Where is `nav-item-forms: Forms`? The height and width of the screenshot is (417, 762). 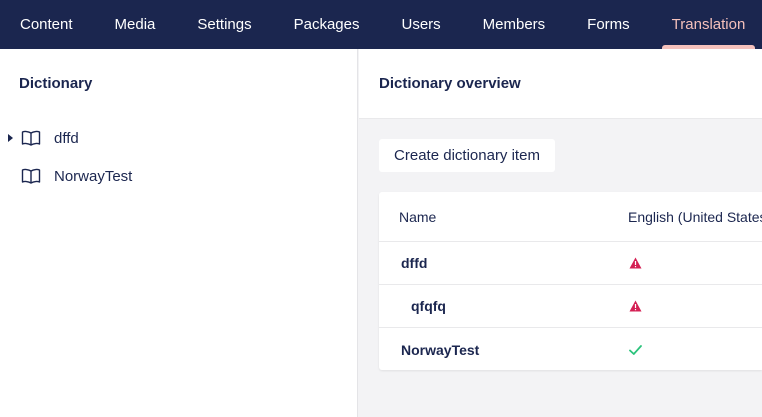
nav-item-forms: Forms is located at coordinates (608, 24).